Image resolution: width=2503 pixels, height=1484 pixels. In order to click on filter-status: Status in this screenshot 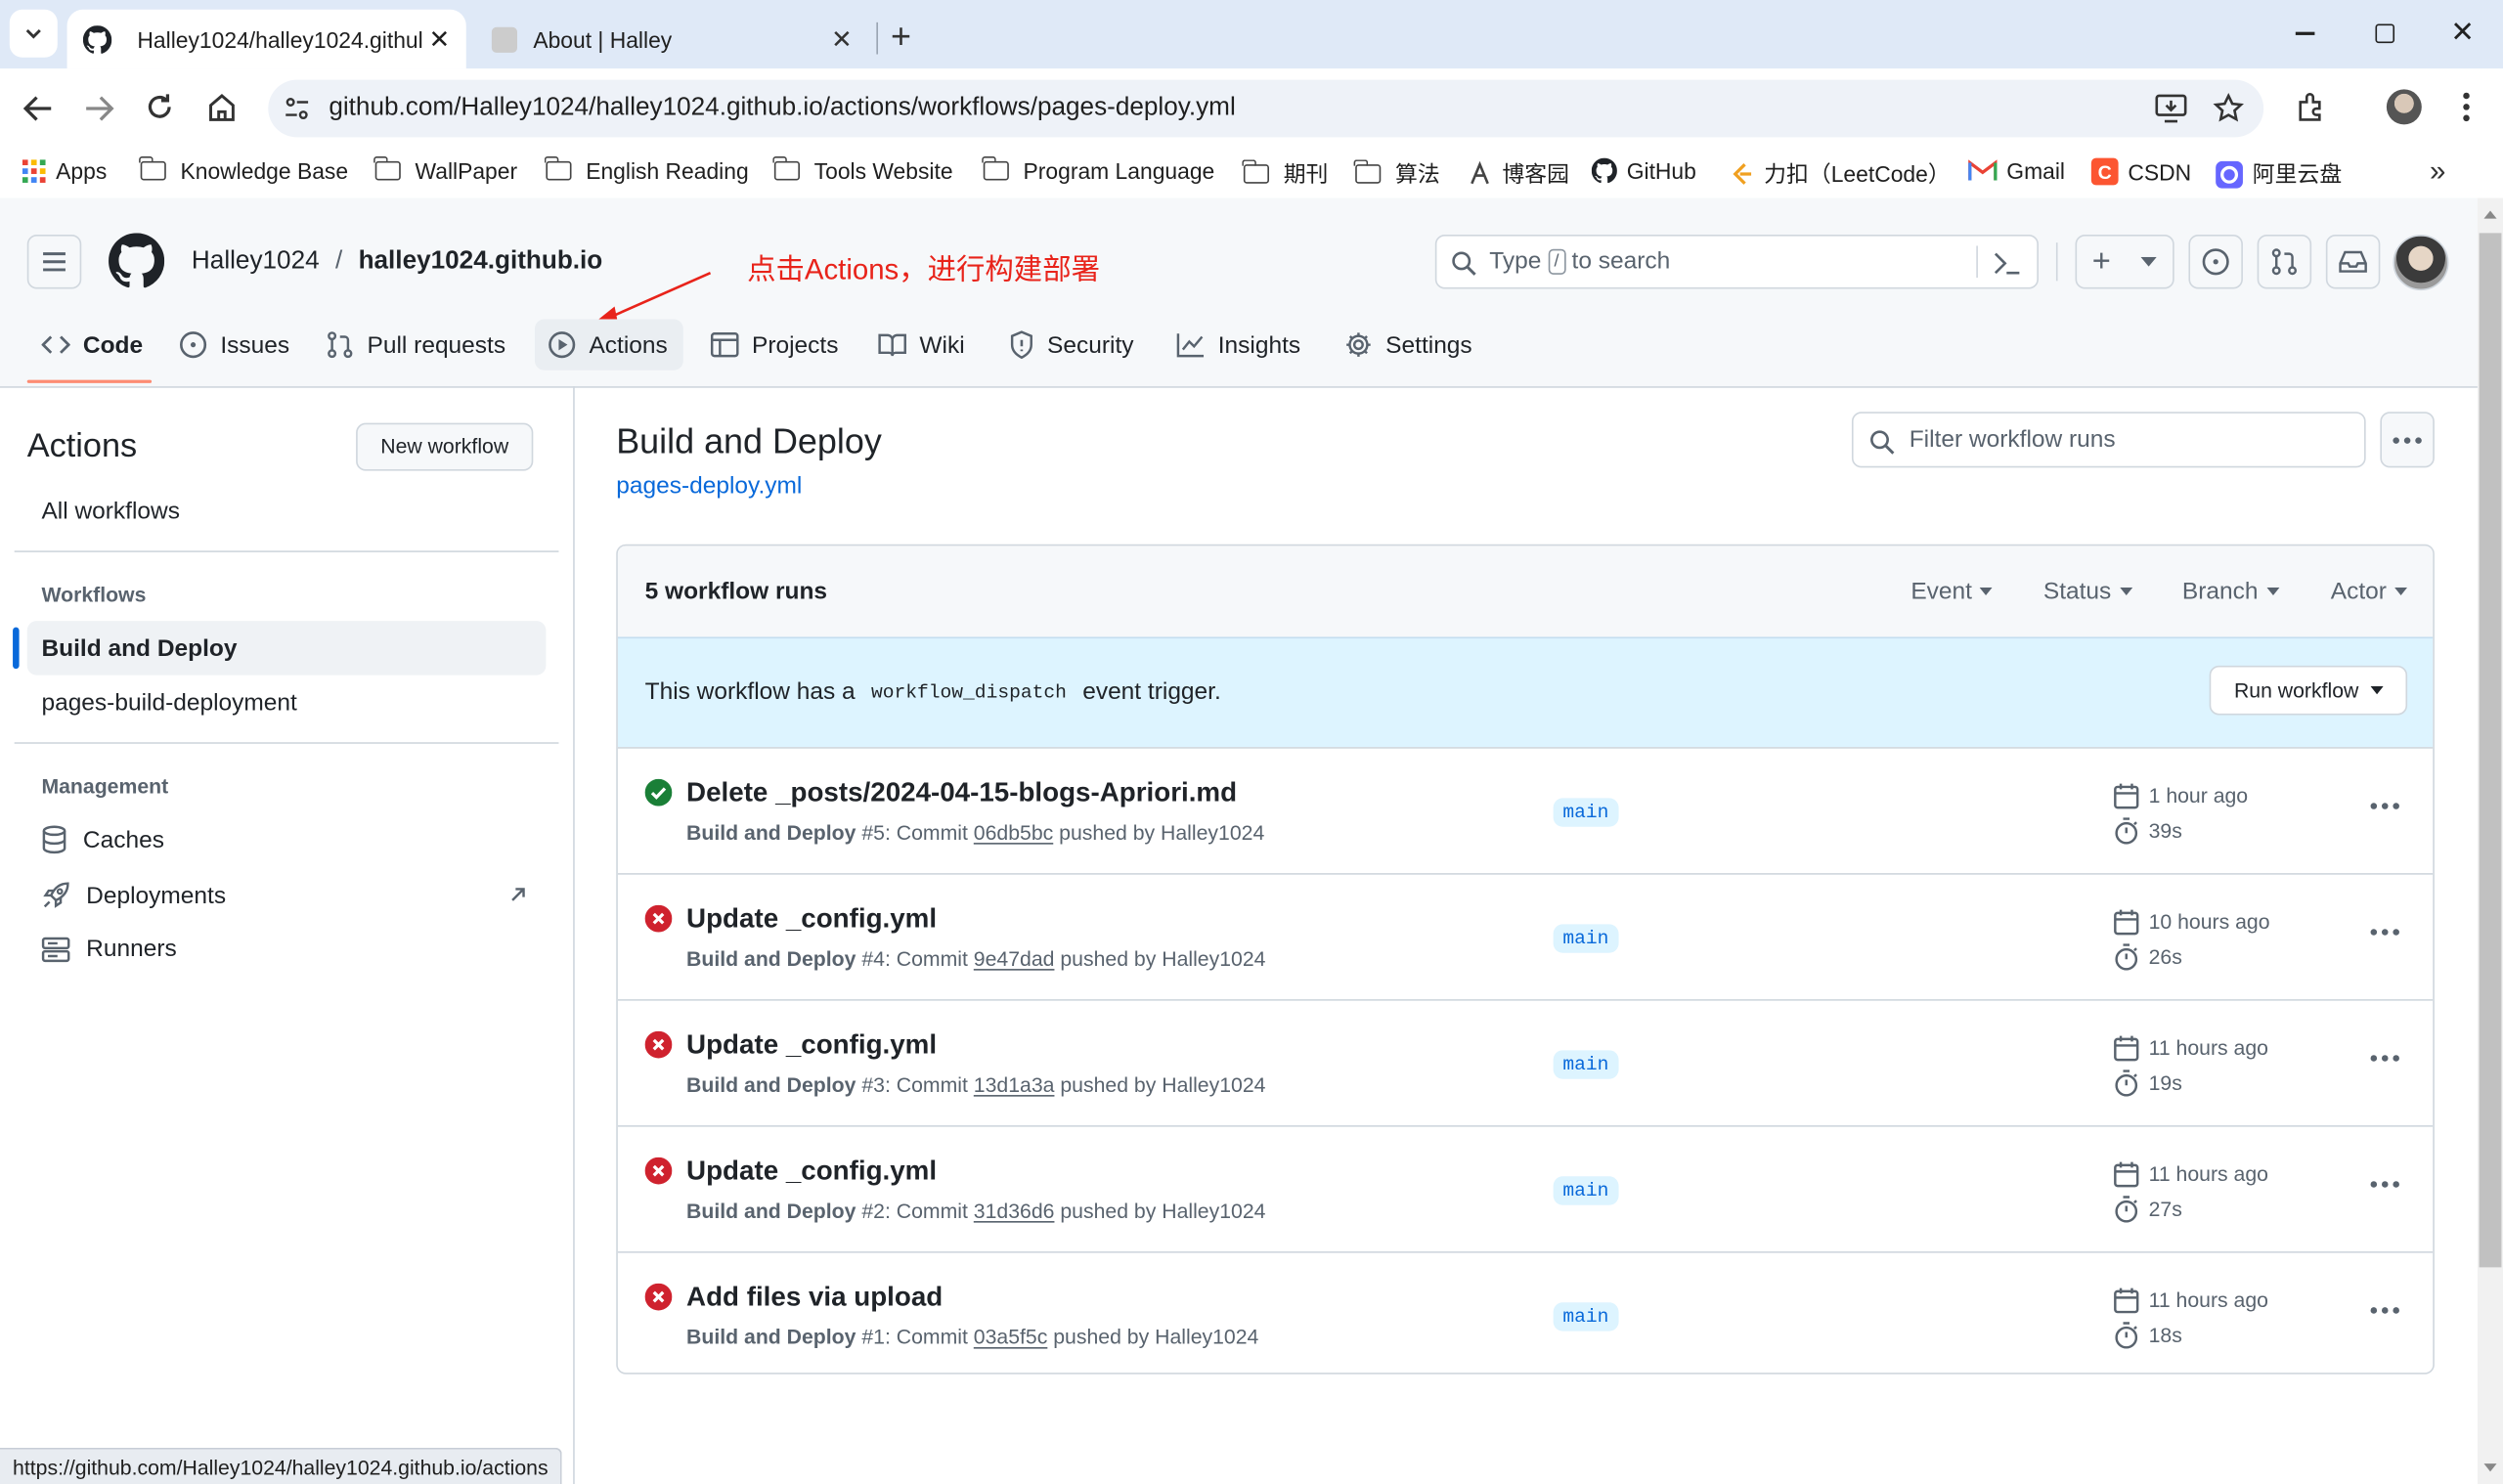, I will do `click(2087, 591)`.